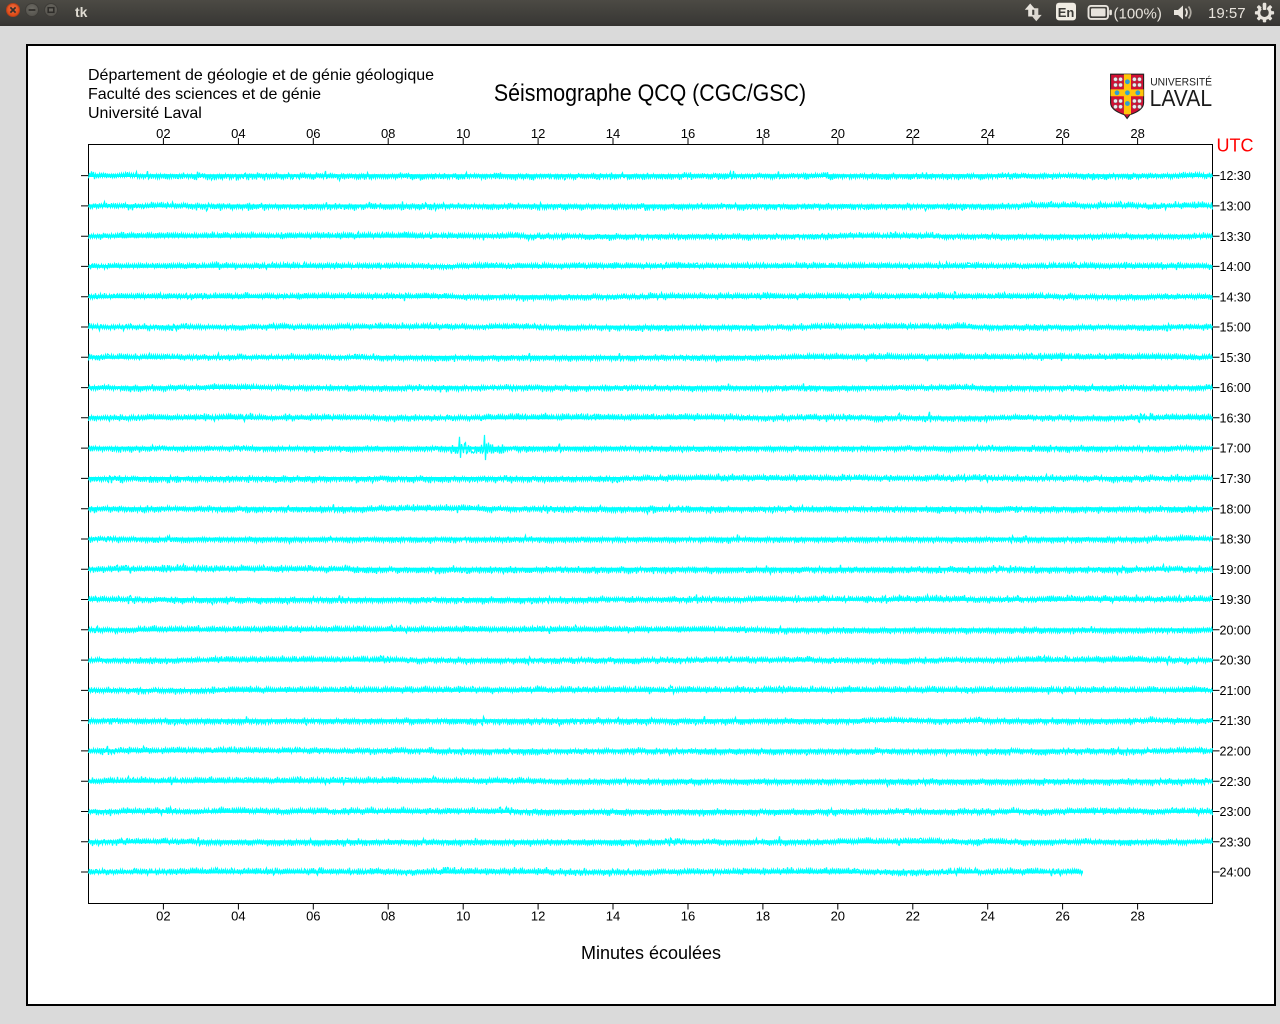 The width and height of the screenshot is (1280, 1024). Describe the element at coordinates (1066, 12) in the screenshot. I see `svg-text: En` at that location.